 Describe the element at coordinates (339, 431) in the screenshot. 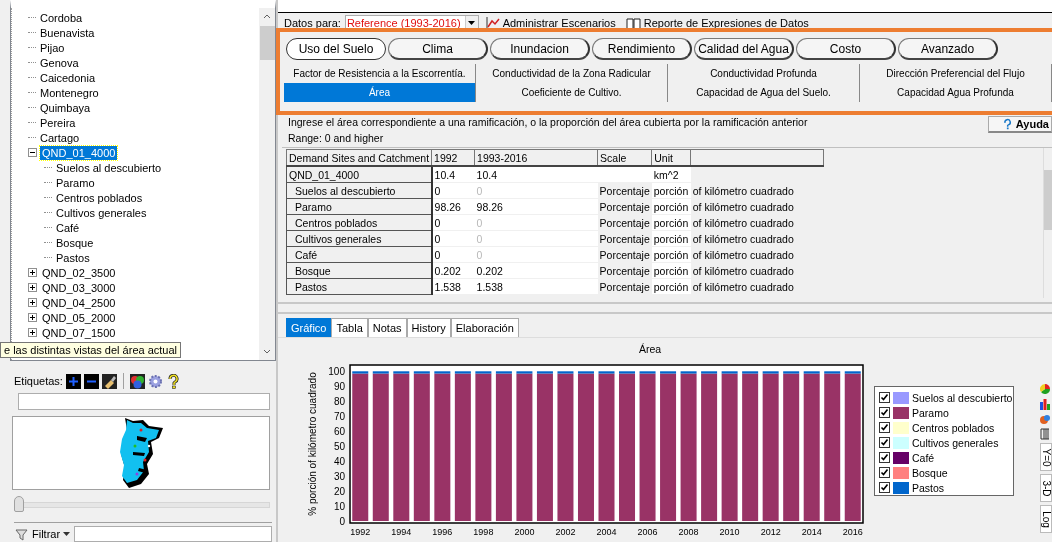

I see `tick-label: 60` at that location.